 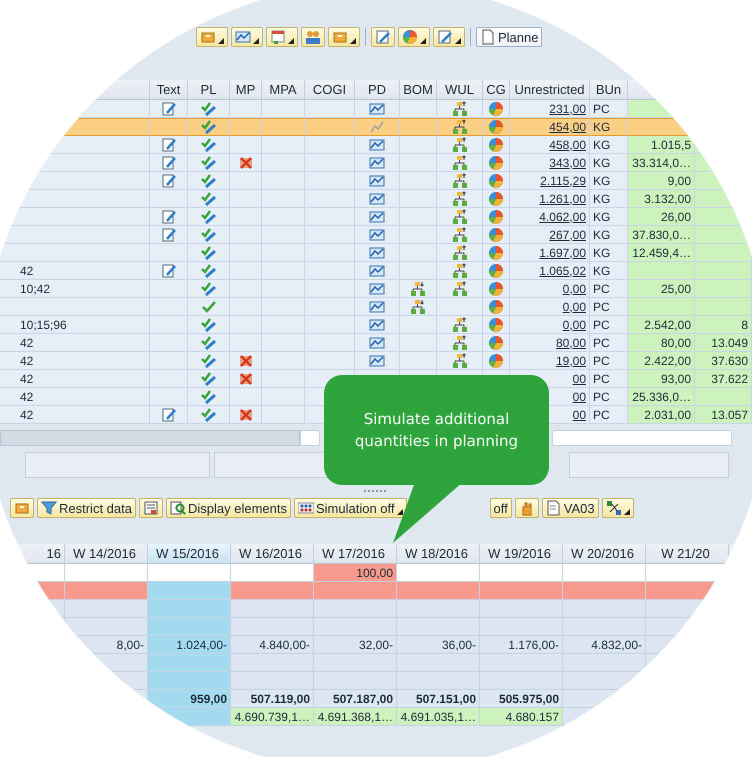 What do you see at coordinates (567, 145) in the screenshot?
I see `quantity-link: 458,00` at bounding box center [567, 145].